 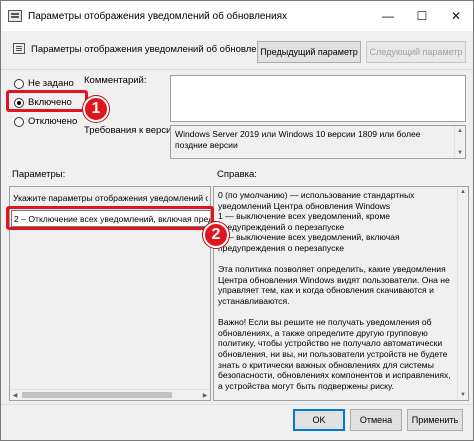 What do you see at coordinates (435, 420) in the screenshot?
I see `apply-button: Применить` at bounding box center [435, 420].